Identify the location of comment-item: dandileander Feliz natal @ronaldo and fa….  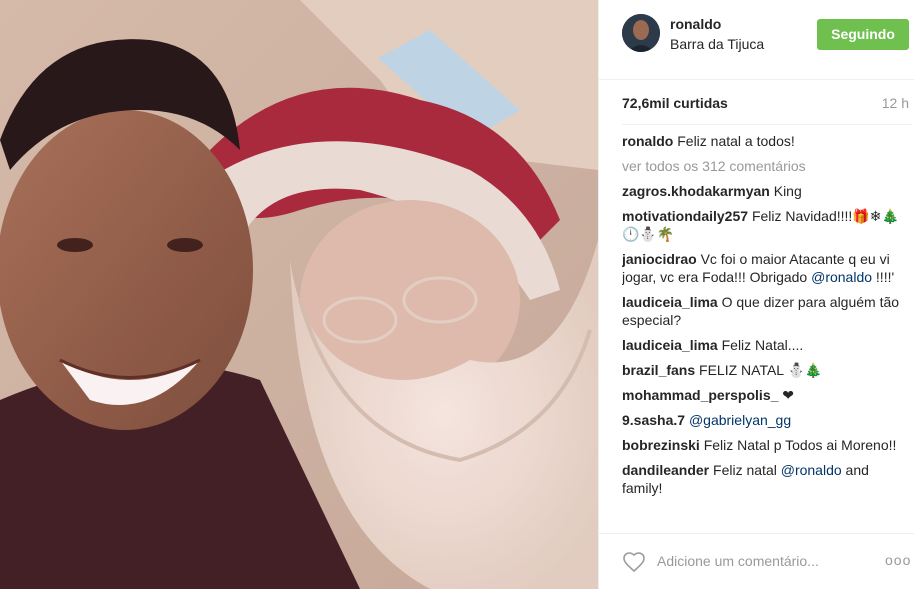
(767, 479).